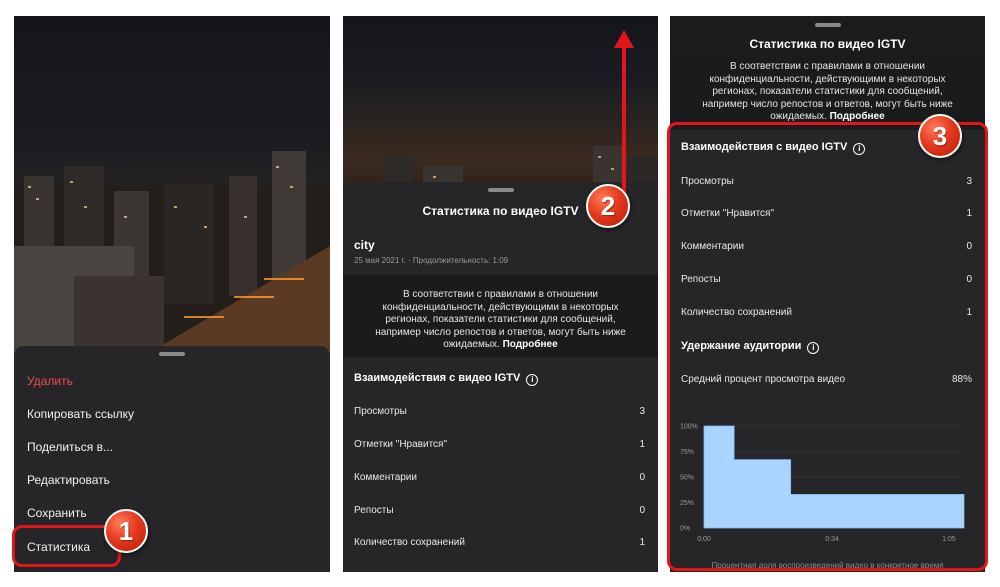 The image size is (1000, 587). Describe the element at coordinates (499, 444) in the screenshot. I see `stat-row-likes: Отметки "Нравится" 1` at that location.